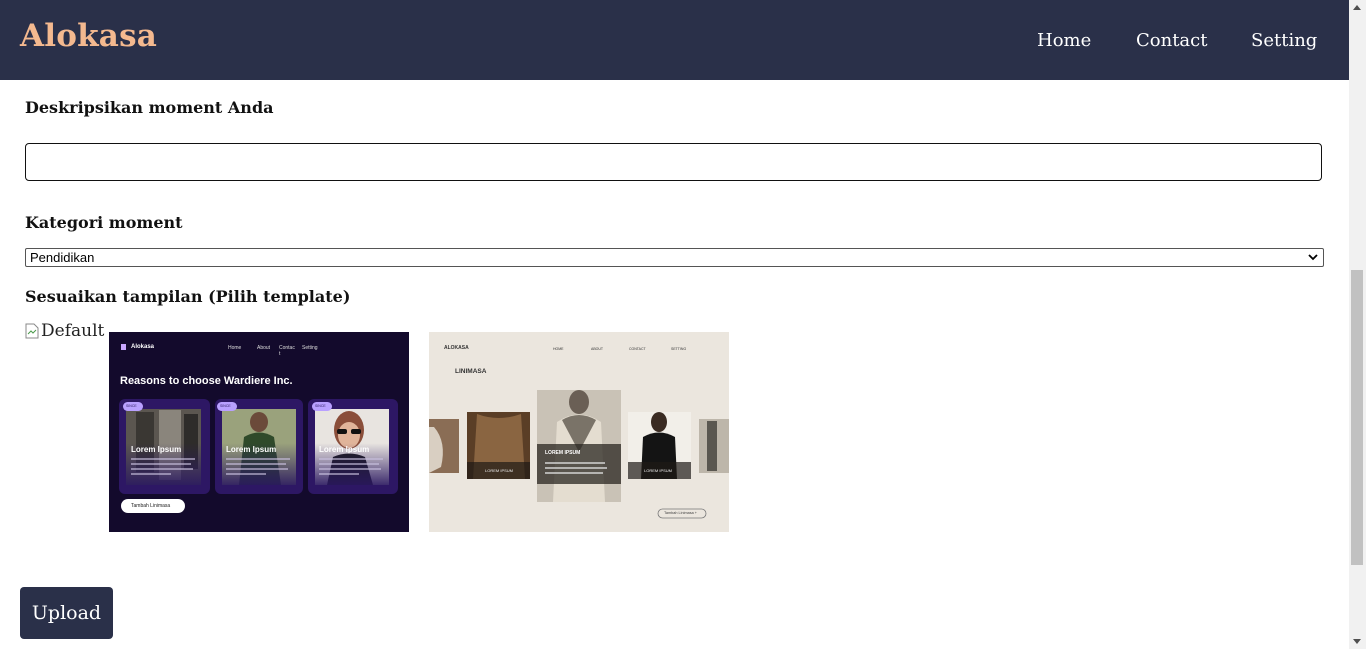 The width and height of the screenshot is (1366, 649). I want to click on tpl1-nav-setting: Setting, so click(310, 348).